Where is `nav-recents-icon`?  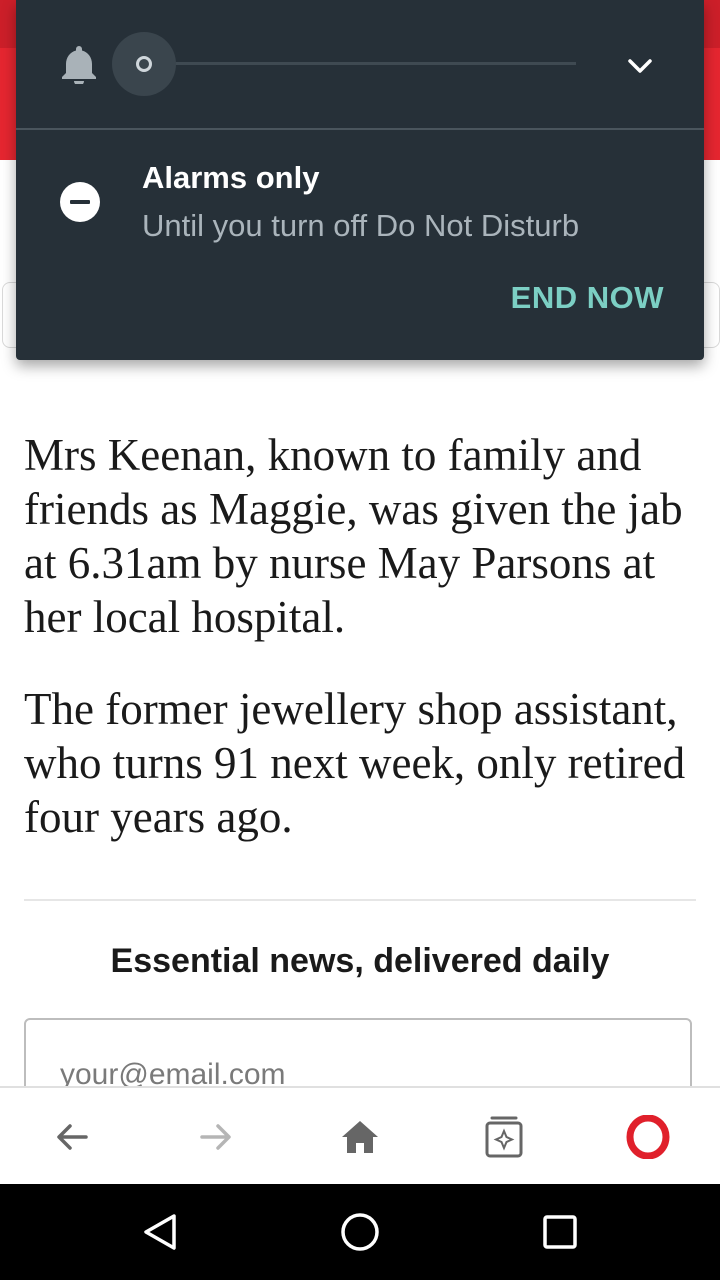 nav-recents-icon is located at coordinates (560, 1232).